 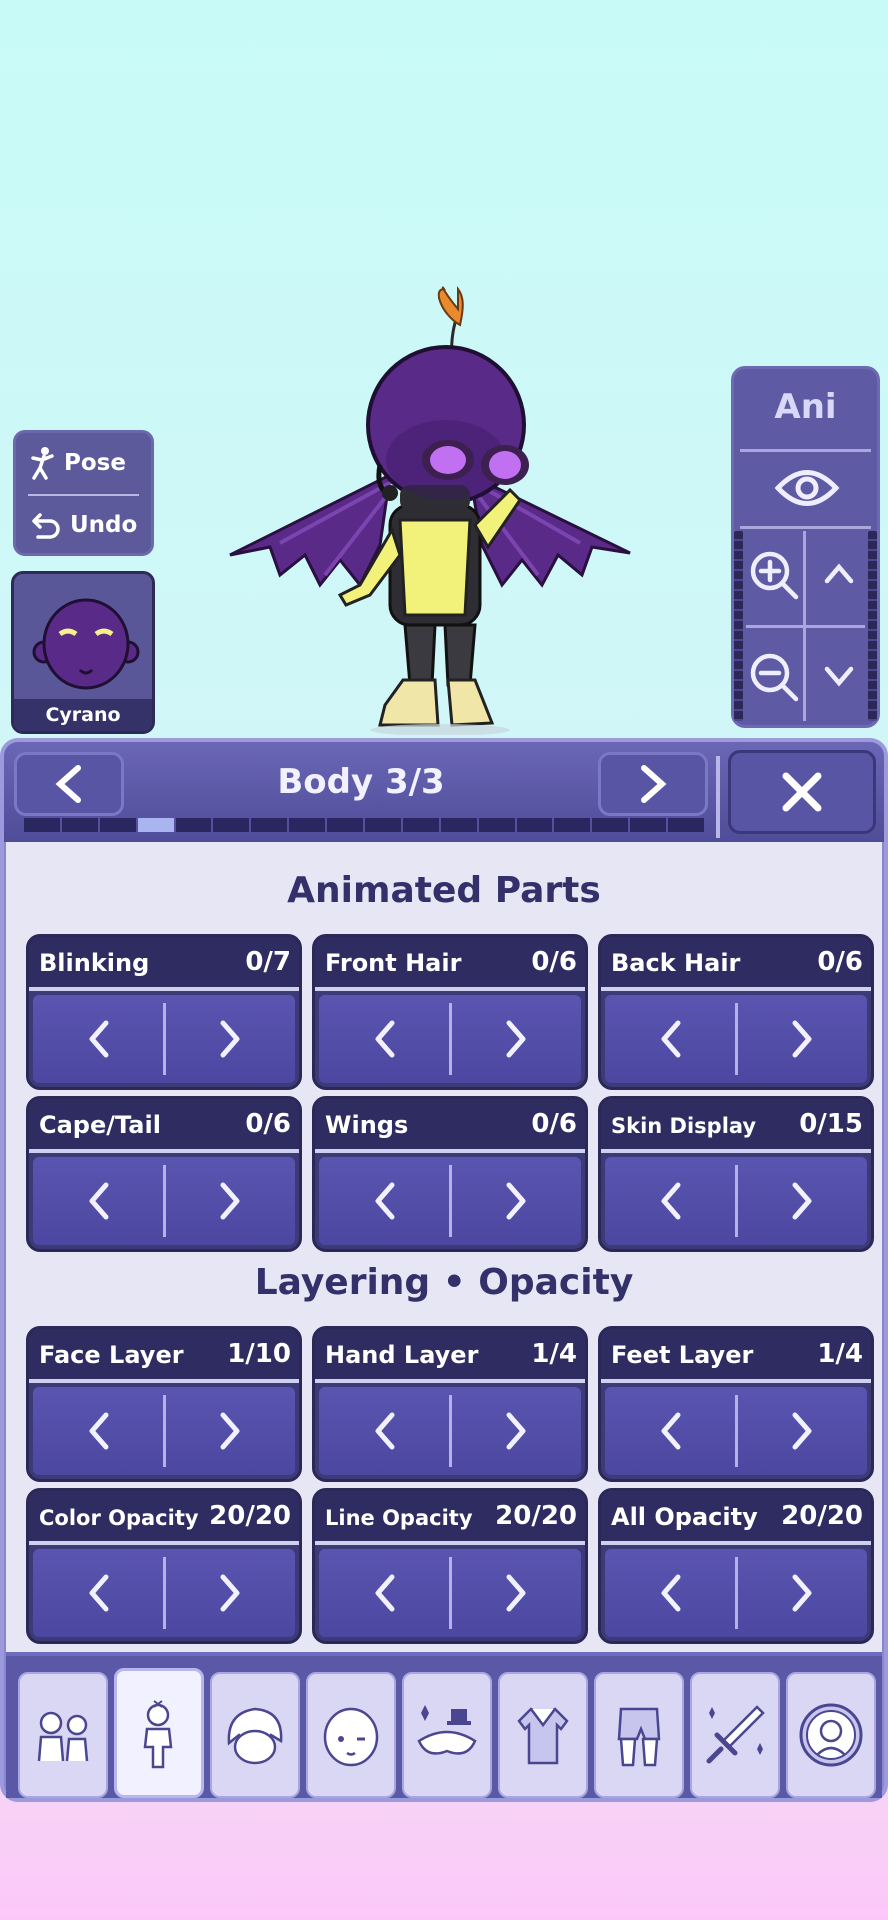 What do you see at coordinates (774, 677) in the screenshot?
I see `zoom-out-icon` at bounding box center [774, 677].